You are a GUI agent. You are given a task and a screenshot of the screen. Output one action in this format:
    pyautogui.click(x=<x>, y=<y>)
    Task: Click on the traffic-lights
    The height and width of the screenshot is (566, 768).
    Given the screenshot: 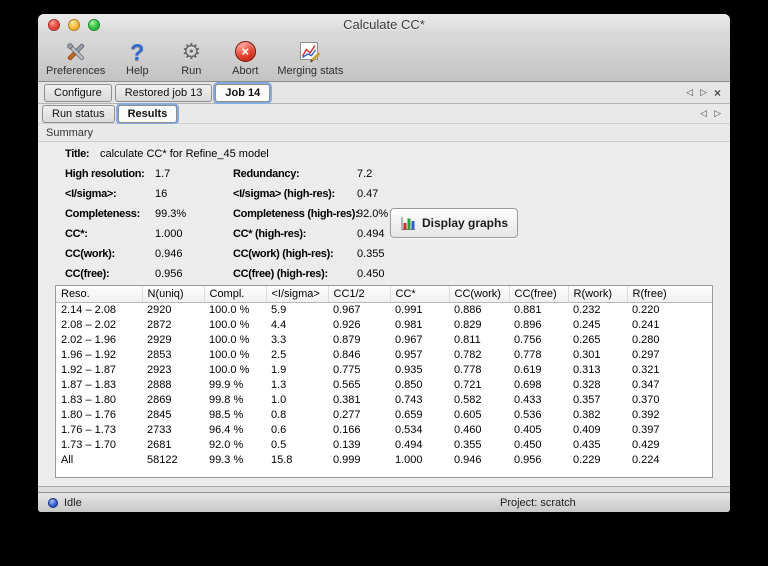 What is the action you would take?
    pyautogui.click(x=74, y=25)
    